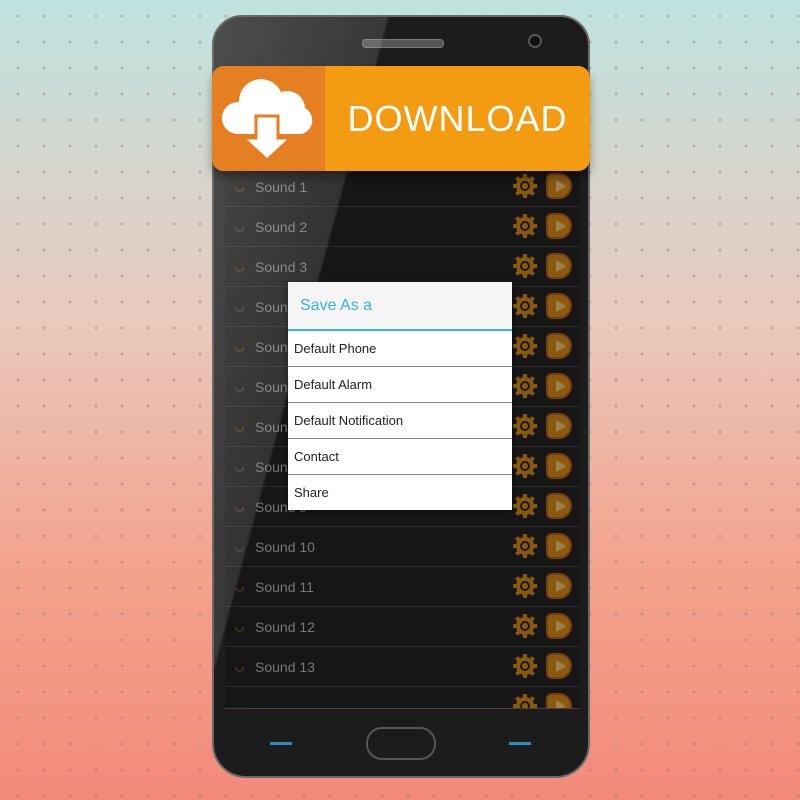 This screenshot has height=800, width=800. What do you see at coordinates (402, 187) in the screenshot?
I see `sound-list-item: ◡ Sound 1` at bounding box center [402, 187].